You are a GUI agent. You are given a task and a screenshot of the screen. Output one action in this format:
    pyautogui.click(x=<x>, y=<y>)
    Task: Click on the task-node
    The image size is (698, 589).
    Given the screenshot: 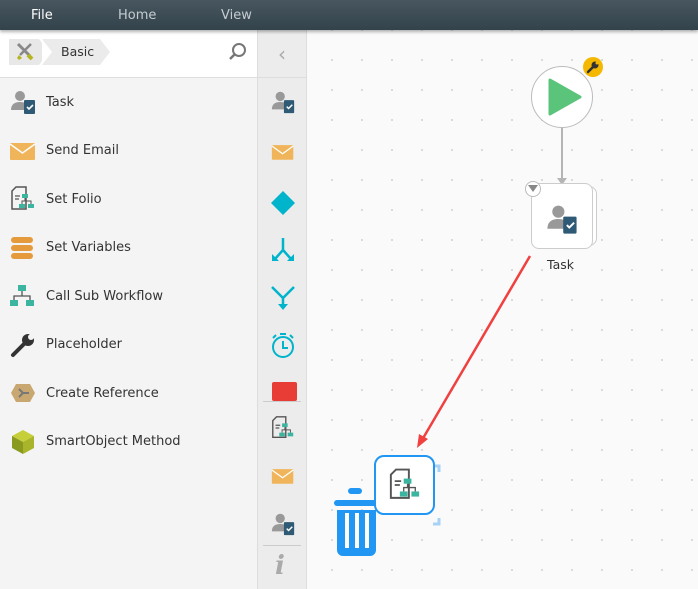 What is the action you would take?
    pyautogui.click(x=562, y=216)
    